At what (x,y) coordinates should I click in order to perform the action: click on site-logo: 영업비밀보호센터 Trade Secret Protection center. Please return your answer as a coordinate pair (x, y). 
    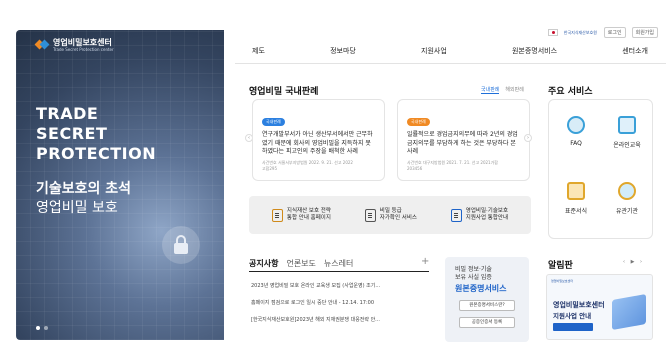
    Looking at the image, I should click on (75, 45).